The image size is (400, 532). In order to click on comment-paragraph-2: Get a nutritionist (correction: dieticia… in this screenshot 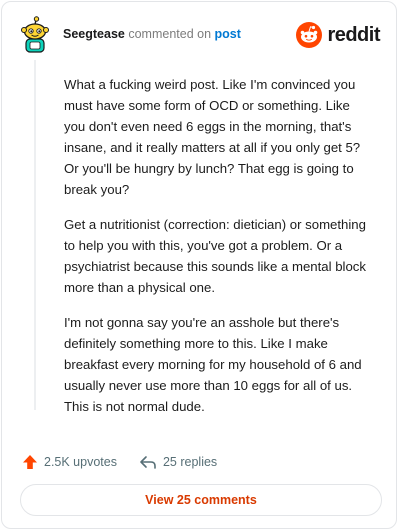, I will do `click(215, 256)`.